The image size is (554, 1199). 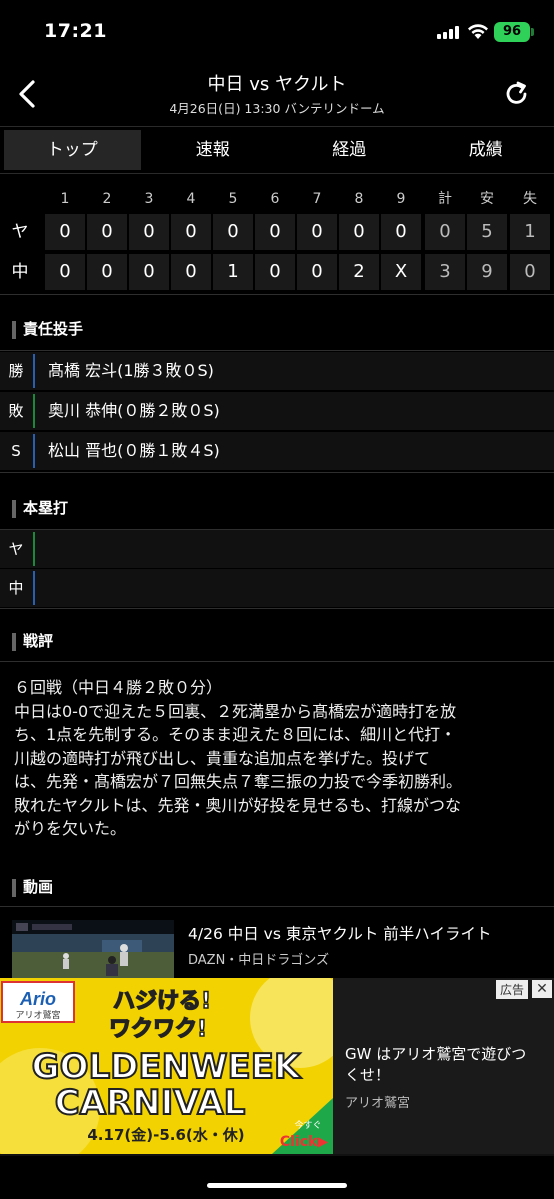 What do you see at coordinates (16, 411) in the screenshot?
I see `result-tag: 敗` at bounding box center [16, 411].